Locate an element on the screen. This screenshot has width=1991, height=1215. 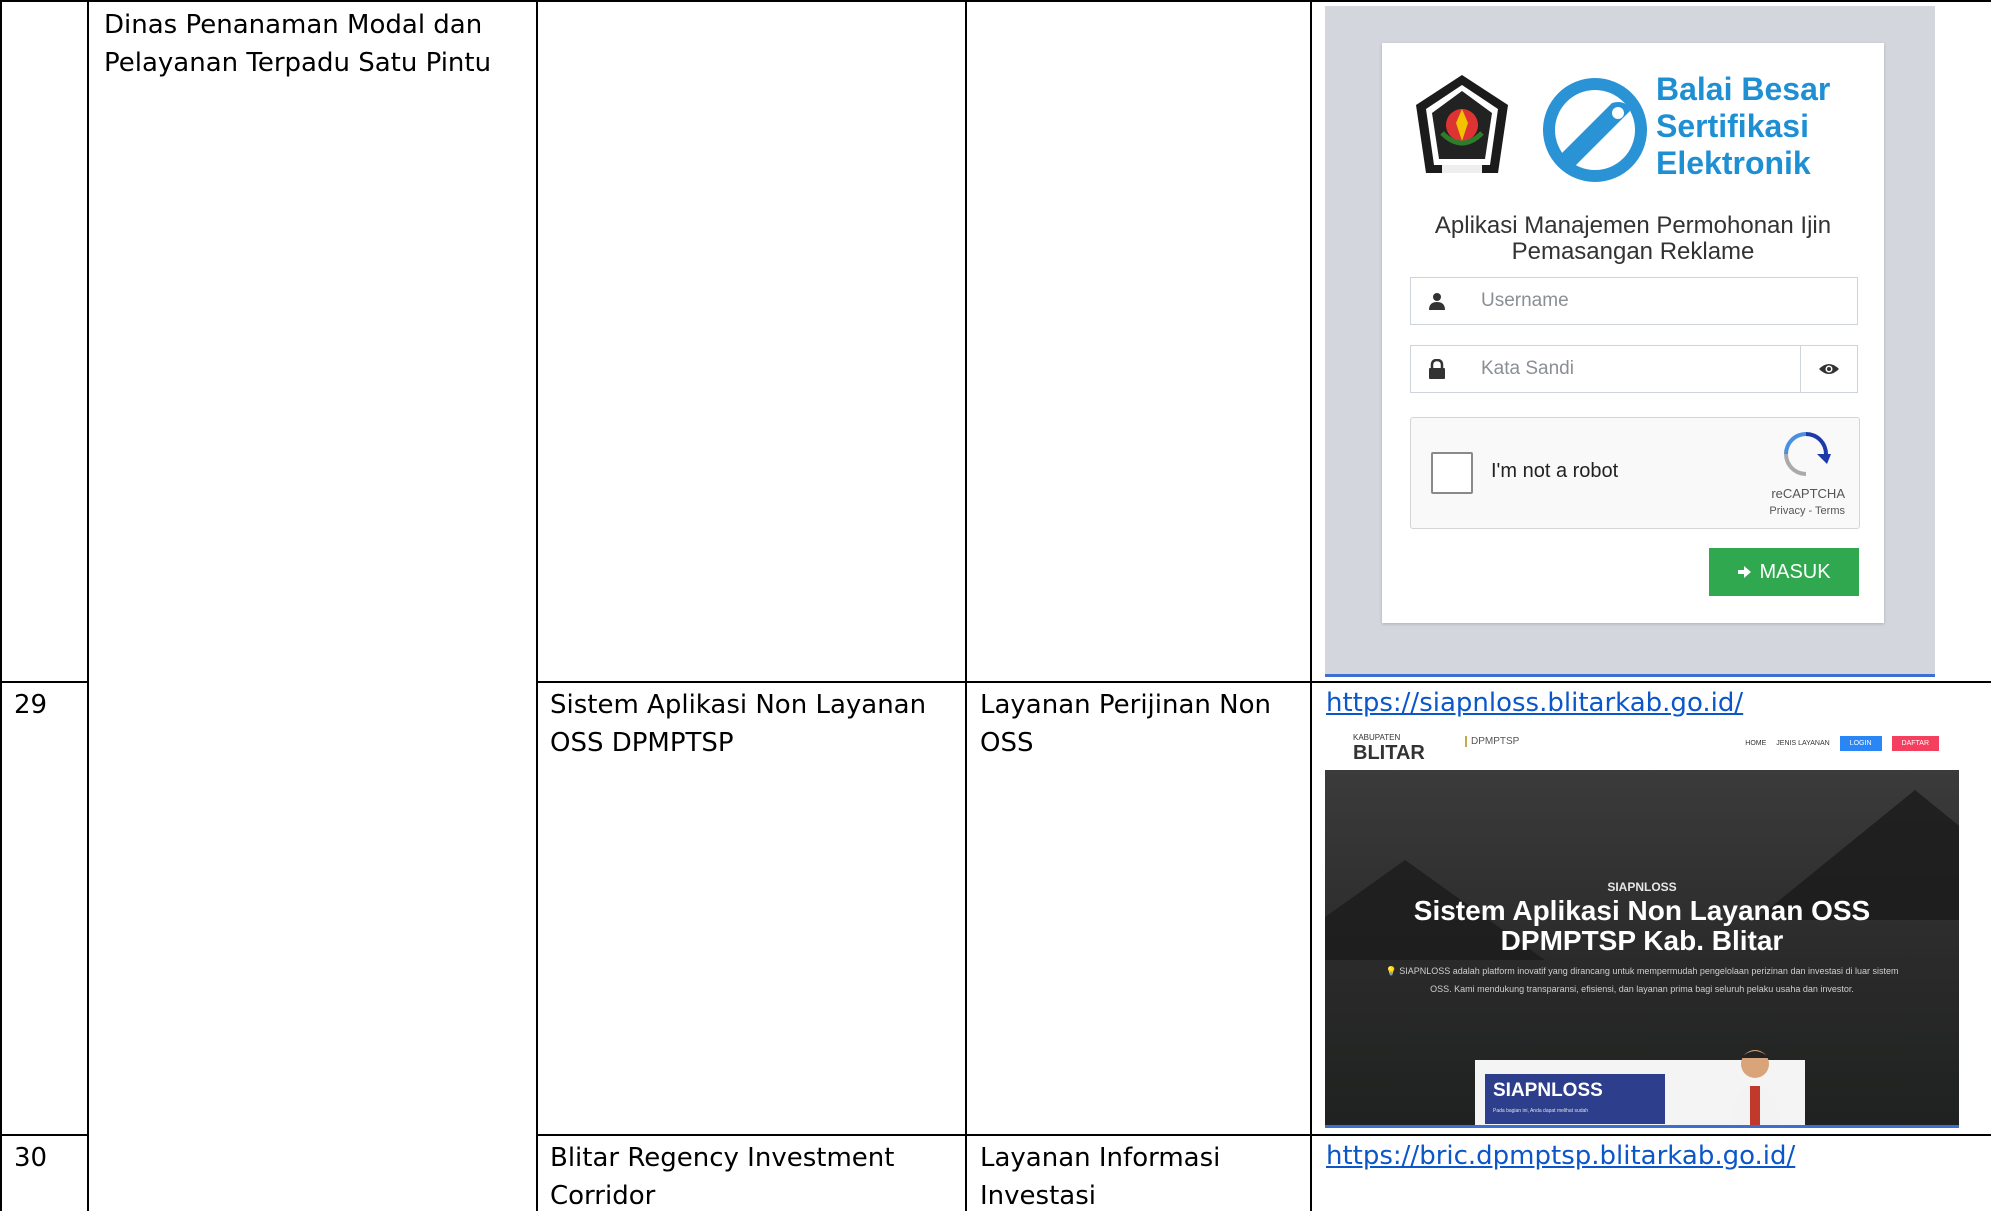
dpmptsp-logo: DPMPTSP is located at coordinates (1492, 741).